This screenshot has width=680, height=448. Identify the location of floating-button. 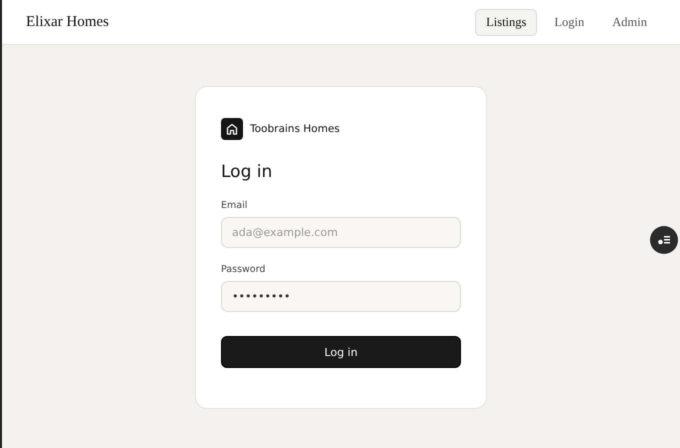
(664, 240).